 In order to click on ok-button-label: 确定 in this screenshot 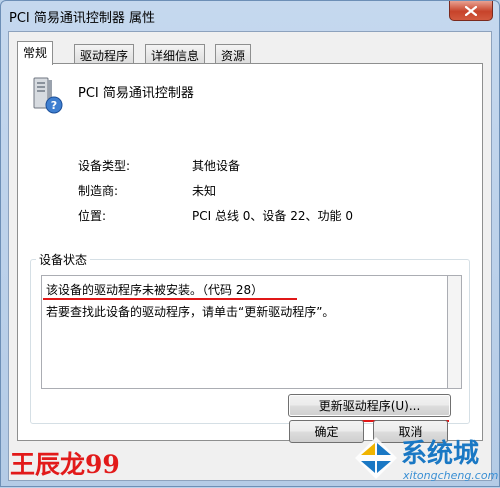, I will do `click(326, 432)`.